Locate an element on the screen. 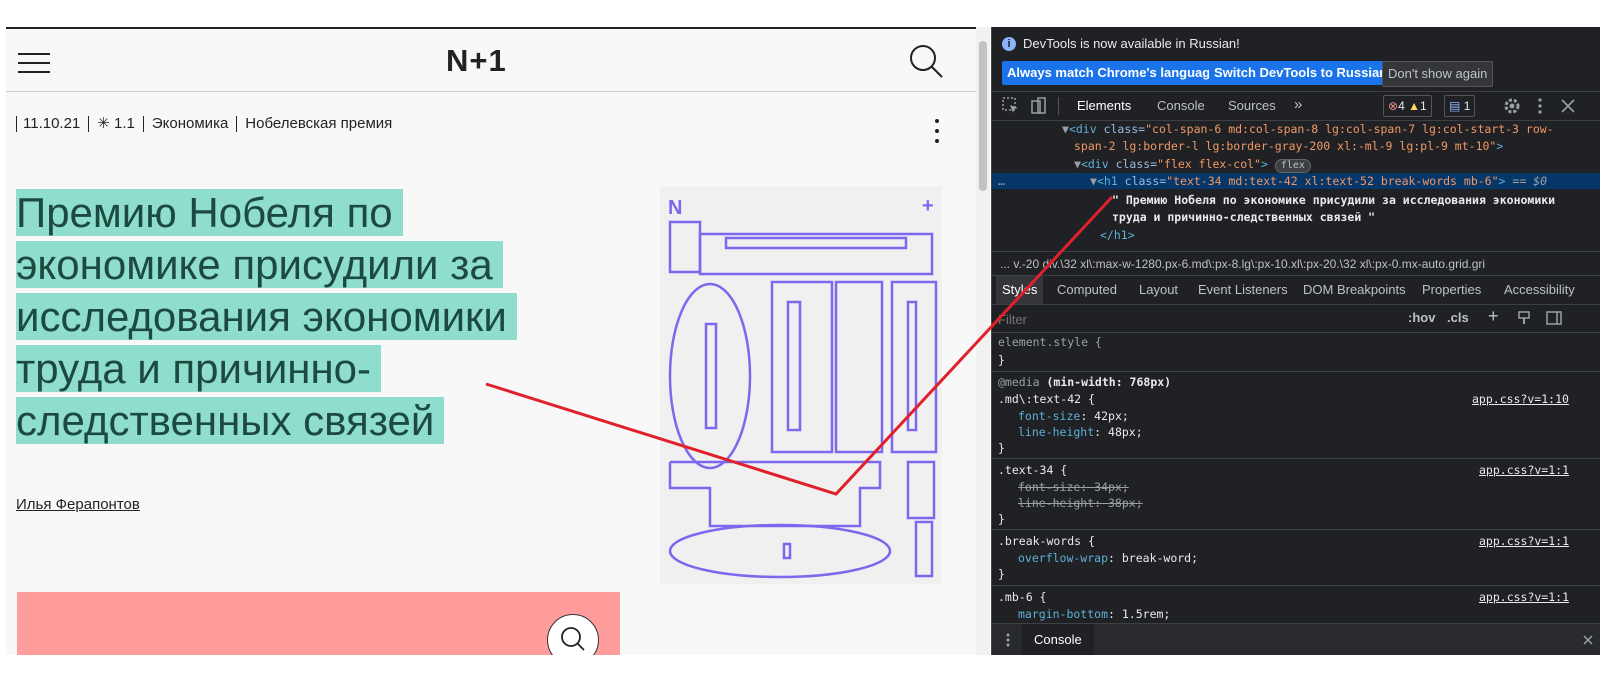 The height and width of the screenshot is (693, 1600). article-date: 11.10.21 is located at coordinates (52, 124).